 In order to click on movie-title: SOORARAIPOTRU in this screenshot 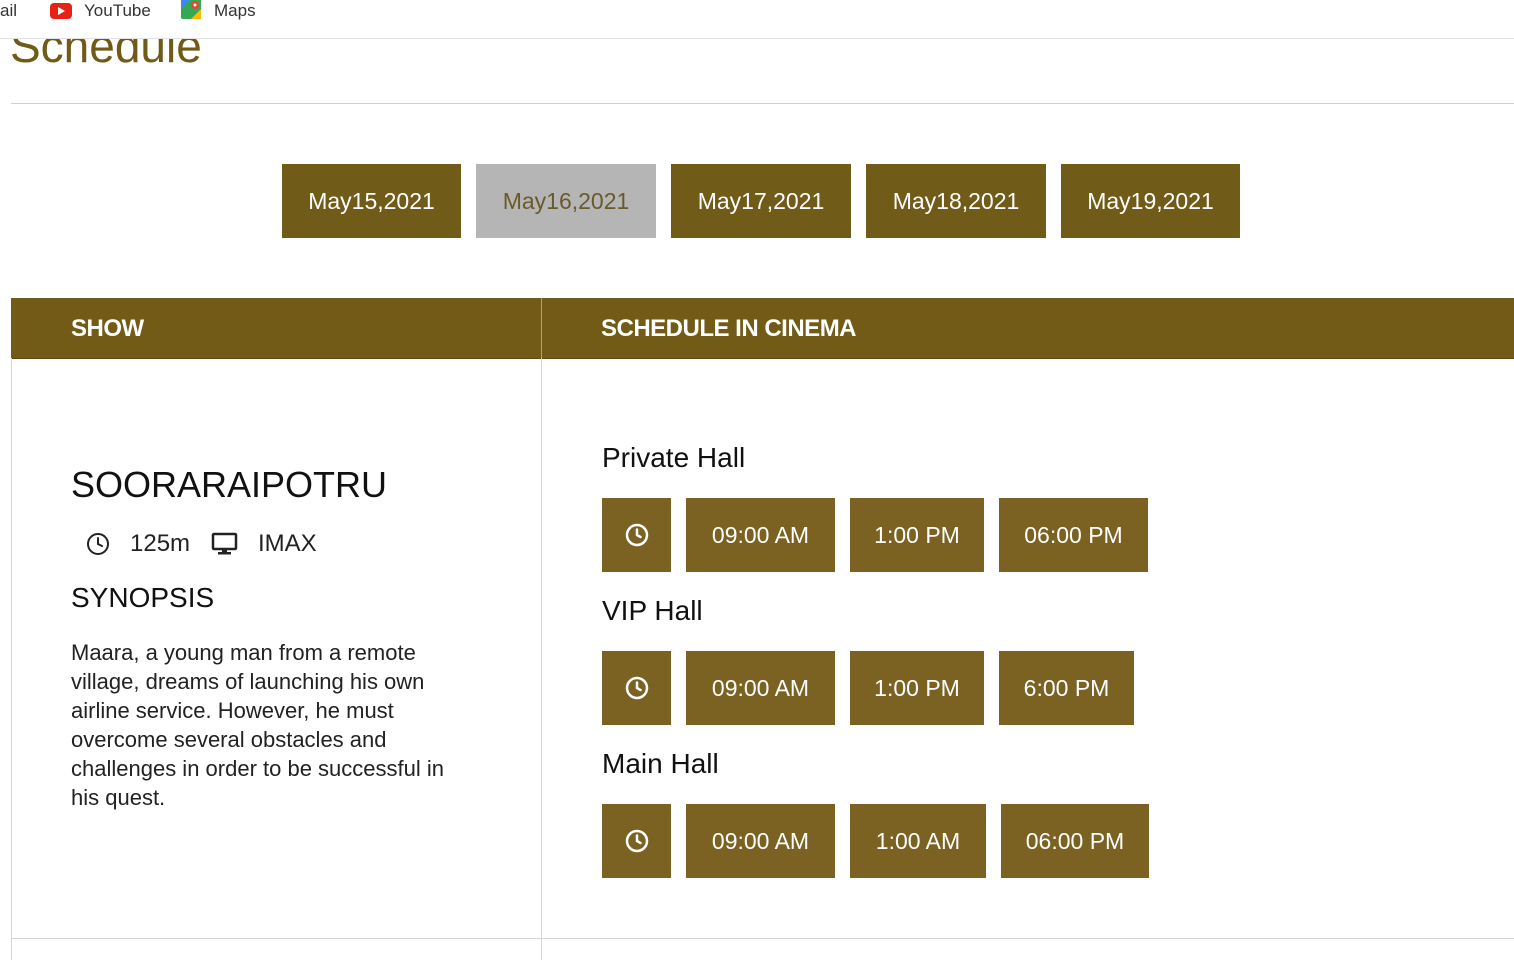, I will do `click(229, 484)`.